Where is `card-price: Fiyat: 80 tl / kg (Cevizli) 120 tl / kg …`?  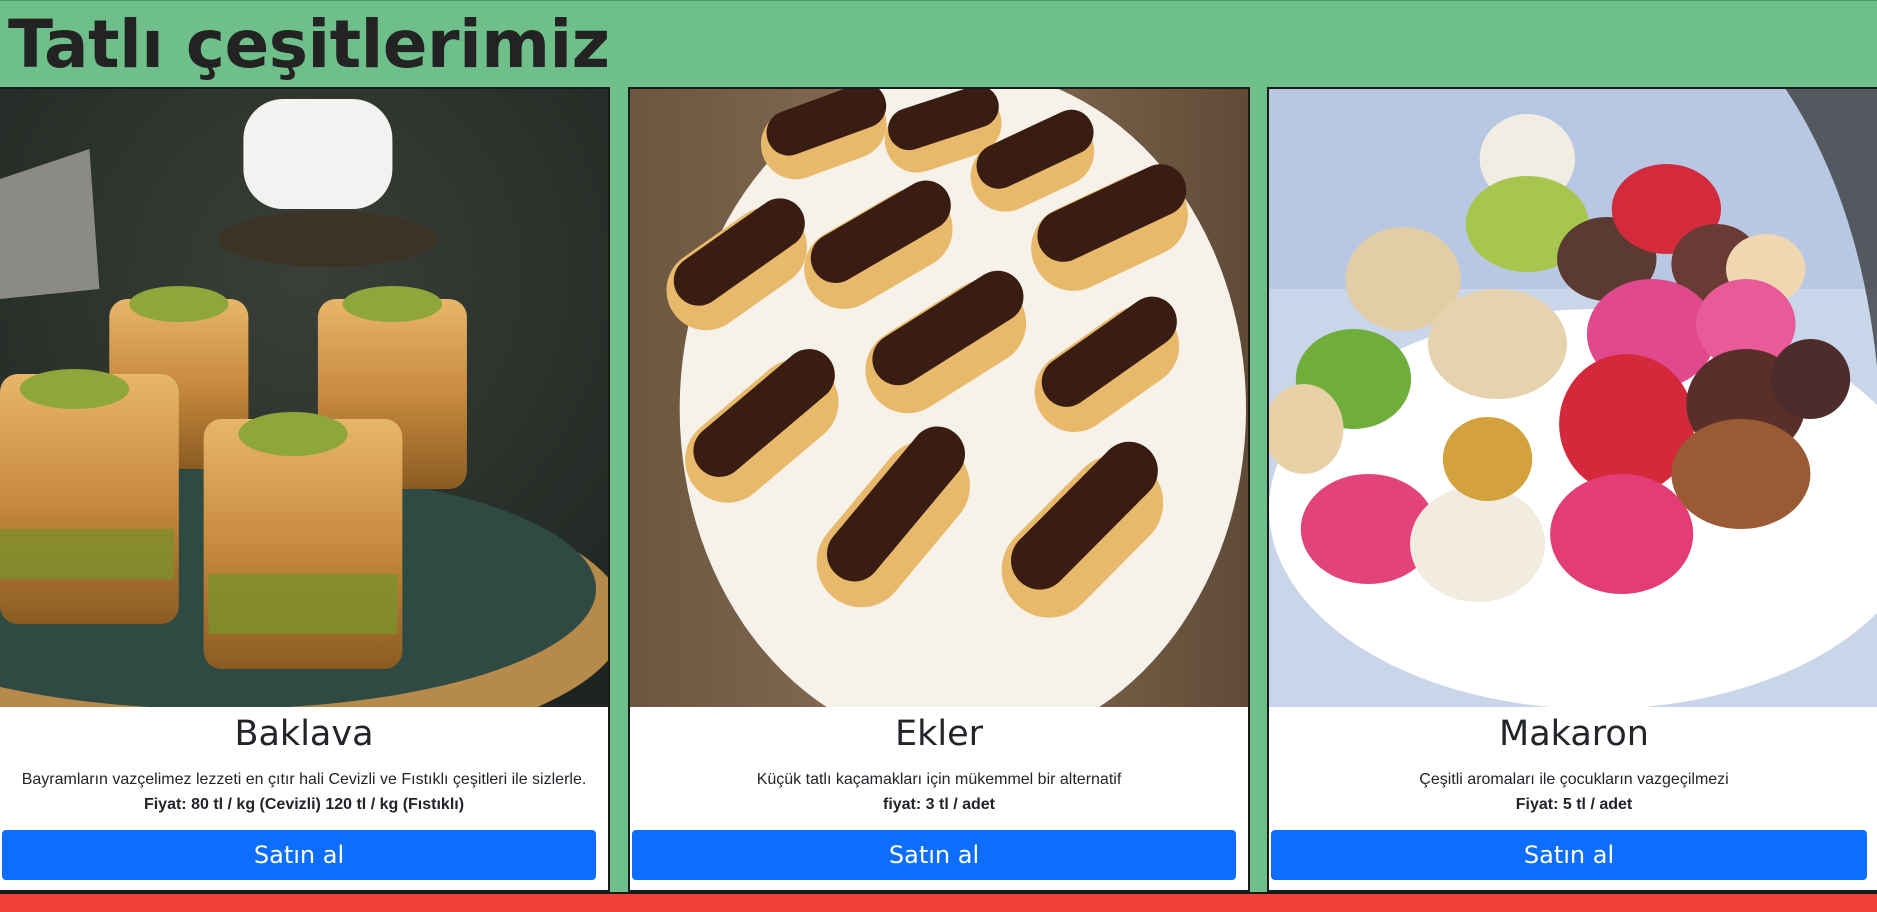 card-price: Fiyat: 80 tl / kg (Cevizli) 120 tl / kg … is located at coordinates (304, 804).